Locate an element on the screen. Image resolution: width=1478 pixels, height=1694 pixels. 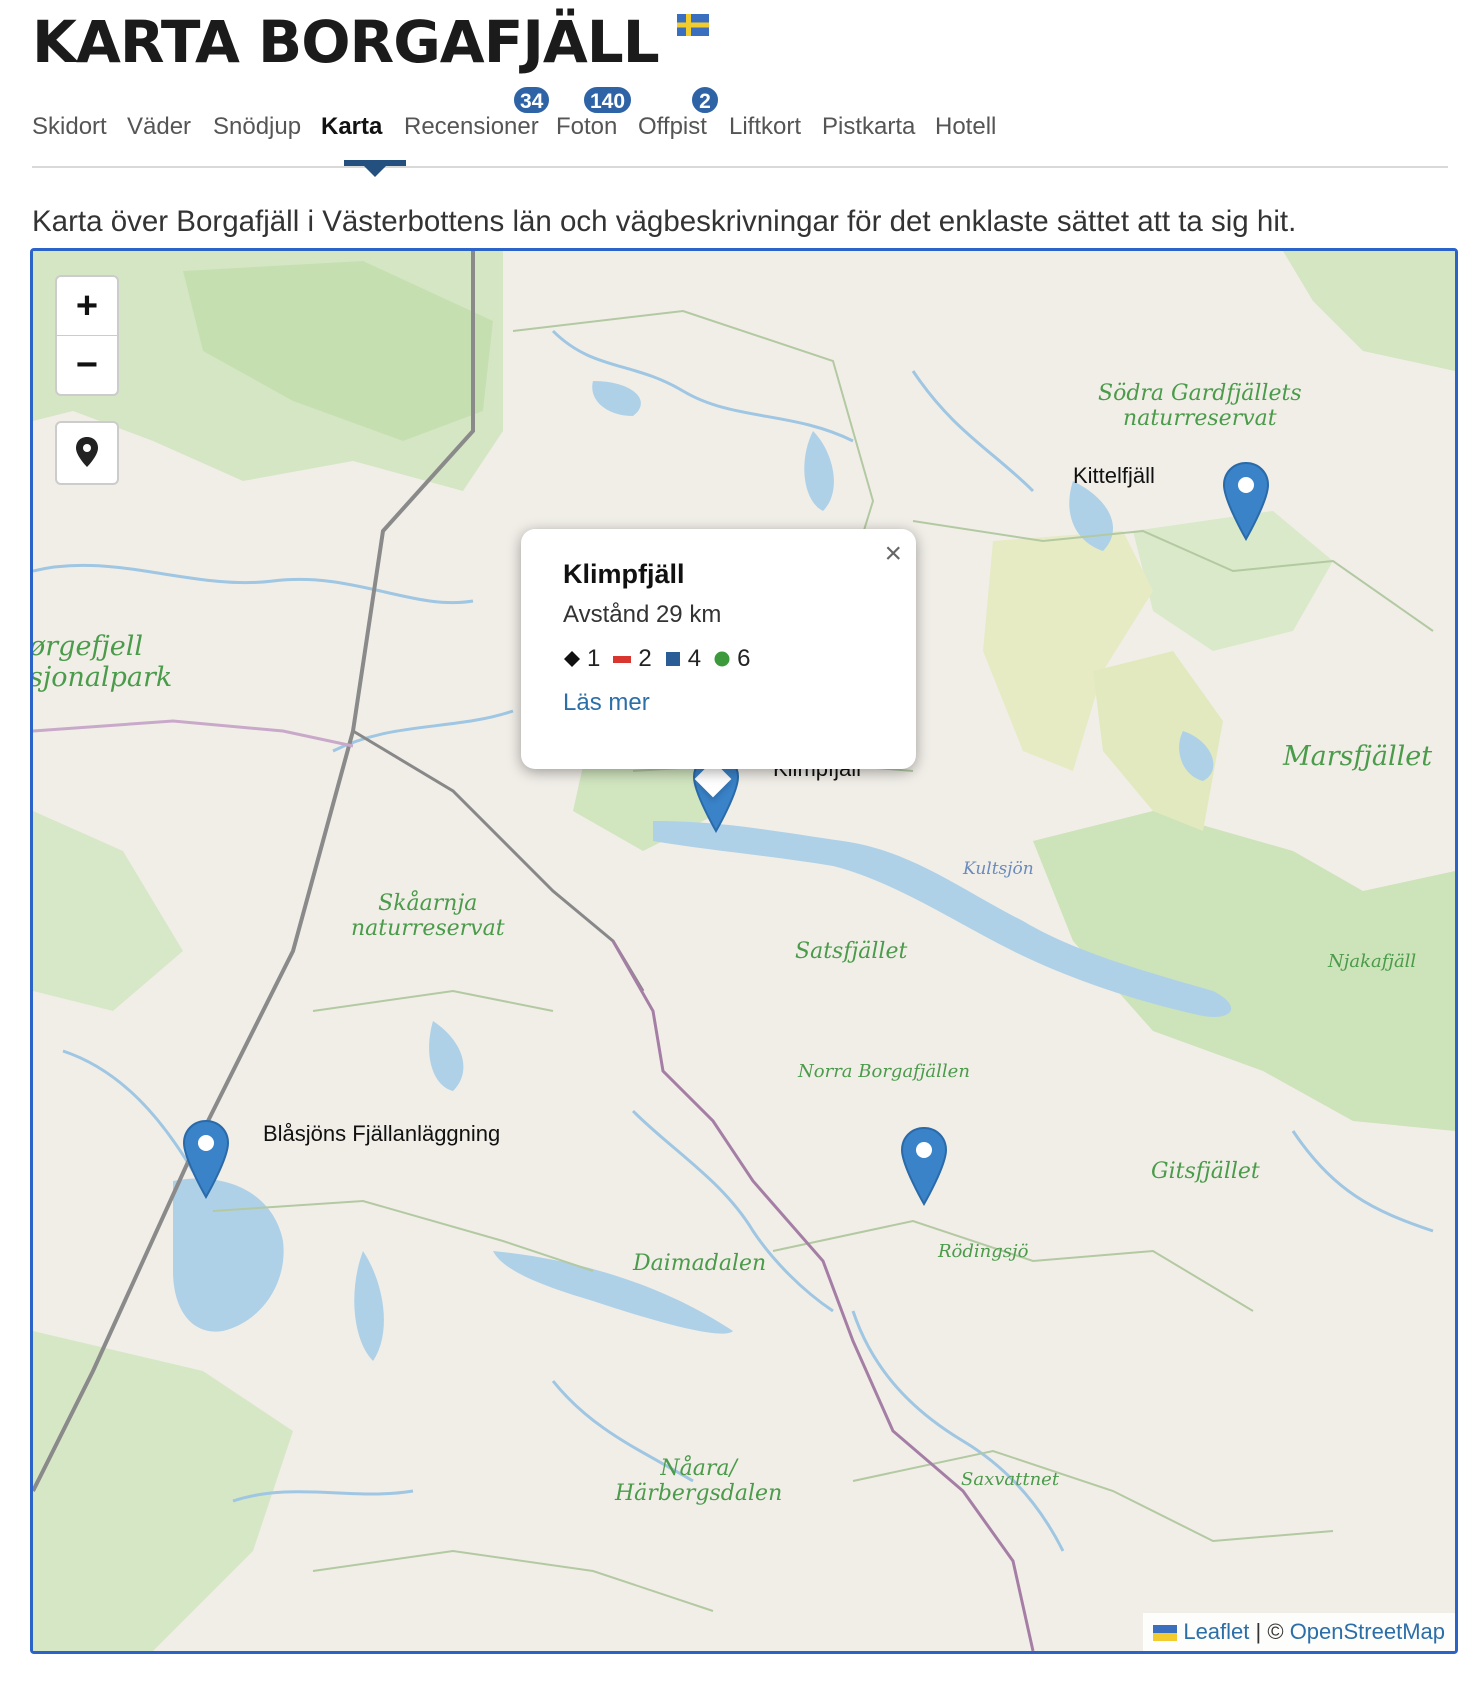
place-label-marsfjallet: Marsfjället is located at coordinates (1358, 756).